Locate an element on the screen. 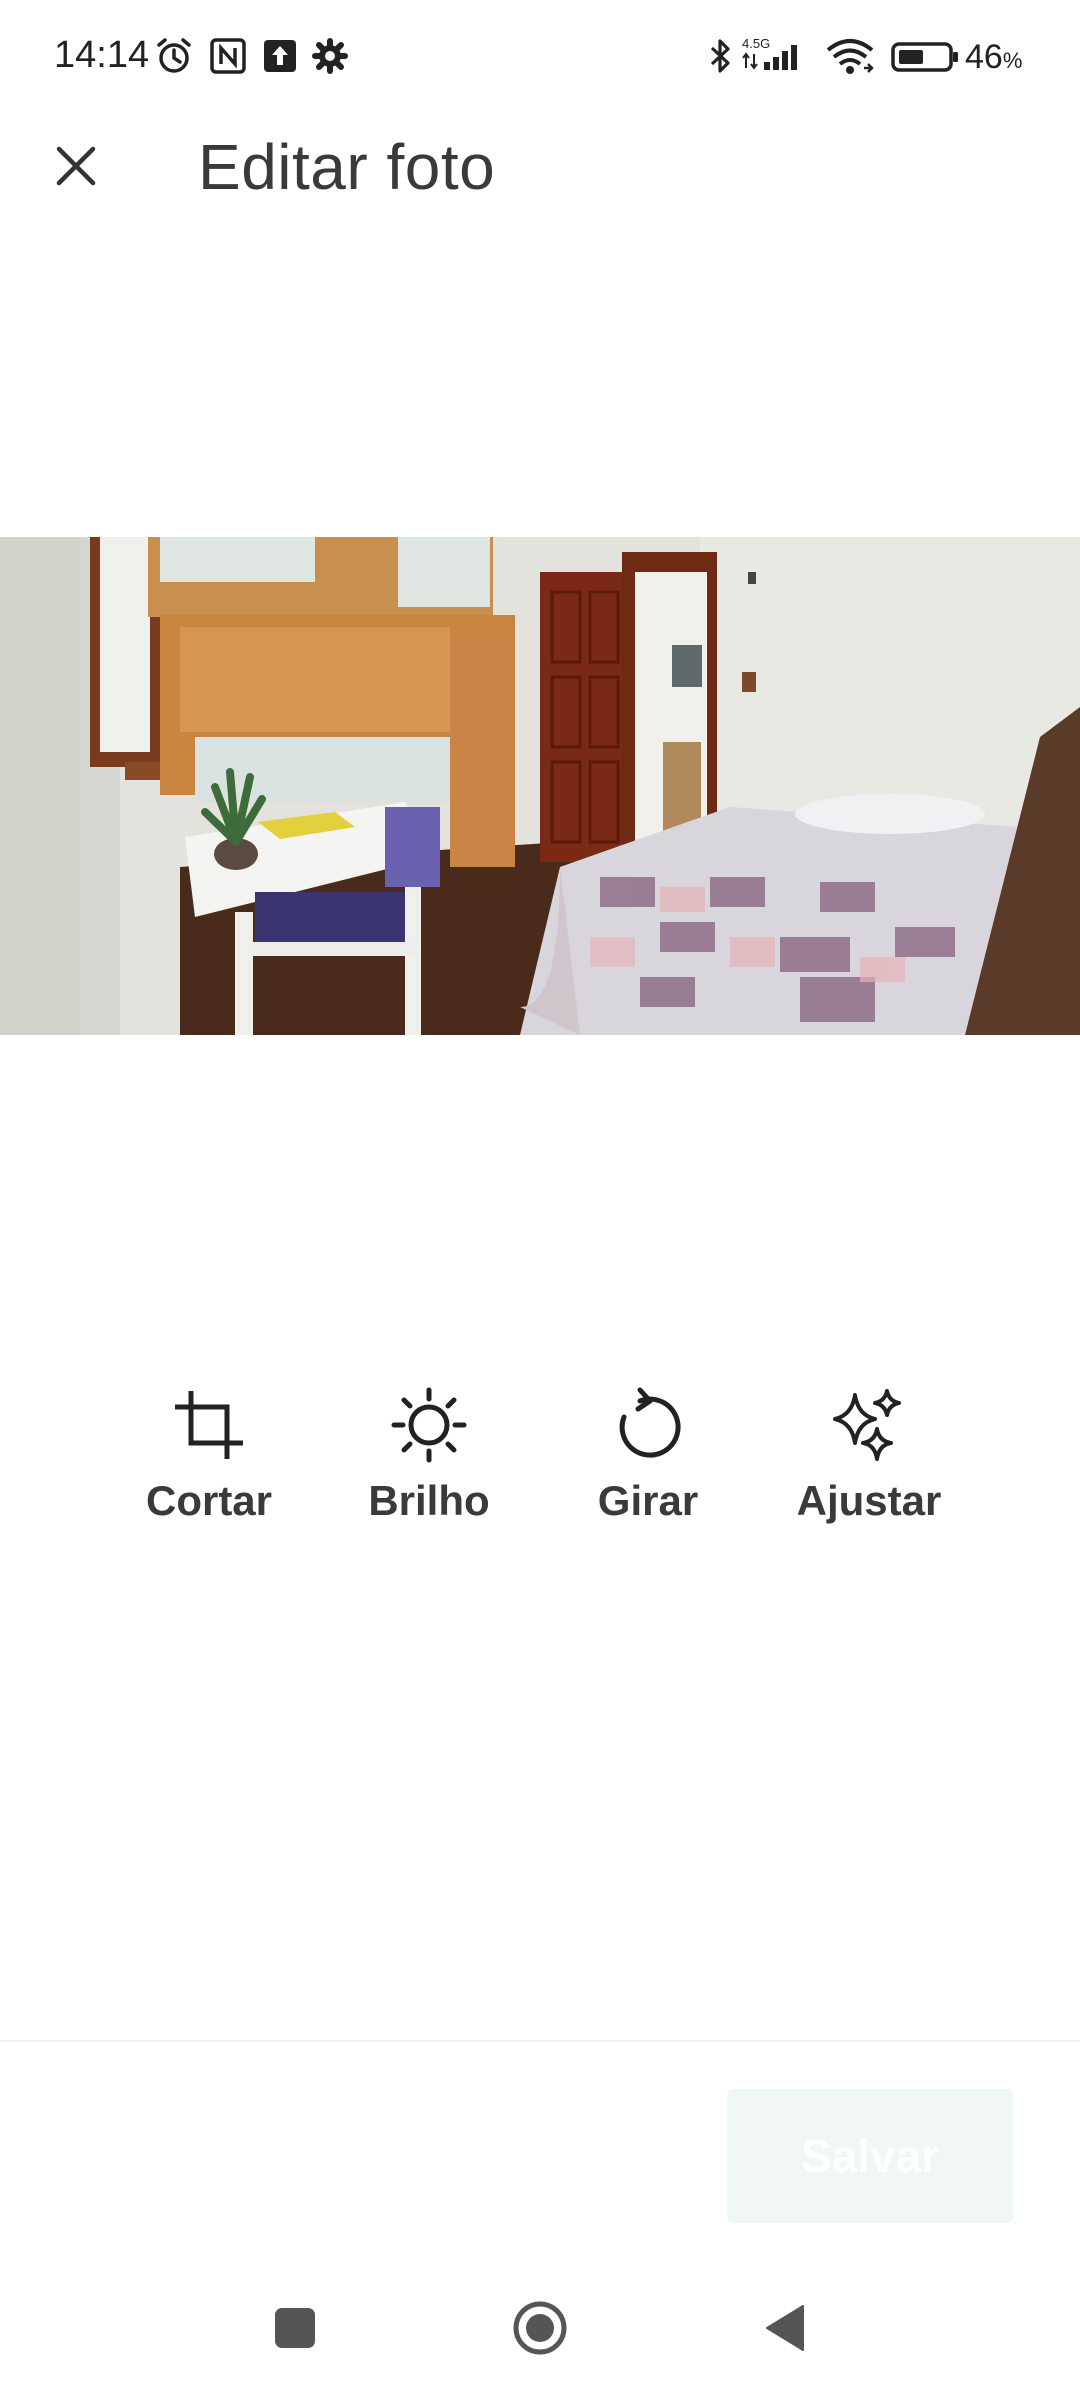  brightness-icon is located at coordinates (429, 1425).